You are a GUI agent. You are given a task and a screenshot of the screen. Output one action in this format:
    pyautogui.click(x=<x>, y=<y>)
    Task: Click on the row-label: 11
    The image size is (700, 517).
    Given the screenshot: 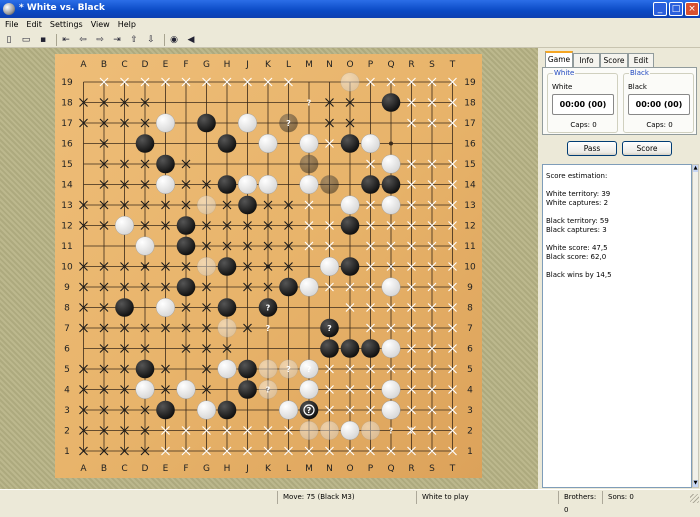 What is the action you would take?
    pyautogui.click(x=469, y=247)
    